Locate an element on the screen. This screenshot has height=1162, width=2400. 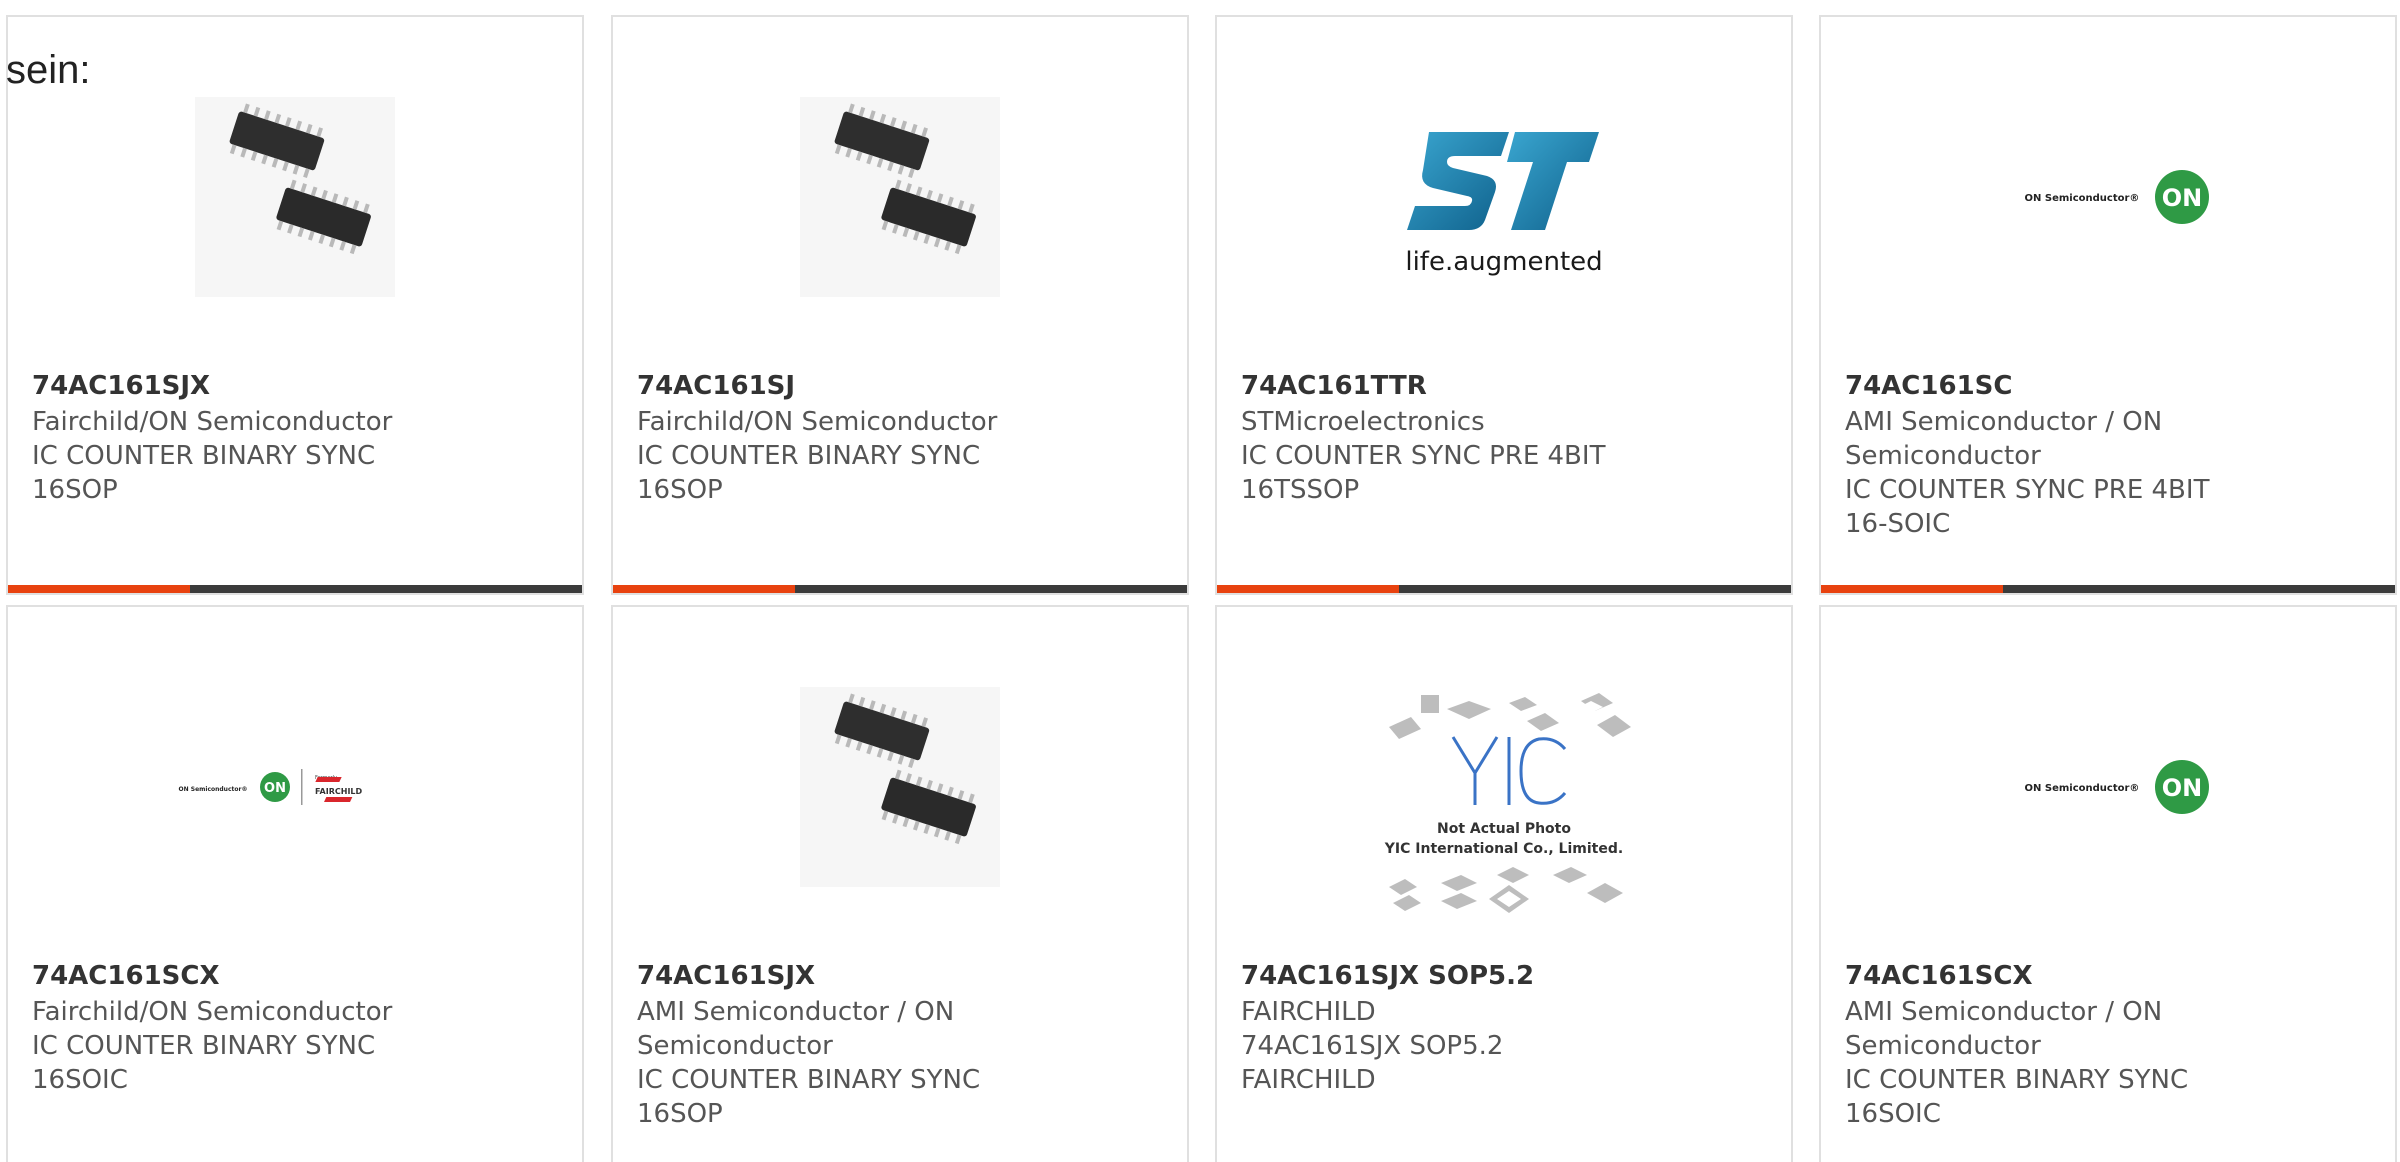
fairchild-logo-text: FAIRCHILD is located at coordinates (339, 791).